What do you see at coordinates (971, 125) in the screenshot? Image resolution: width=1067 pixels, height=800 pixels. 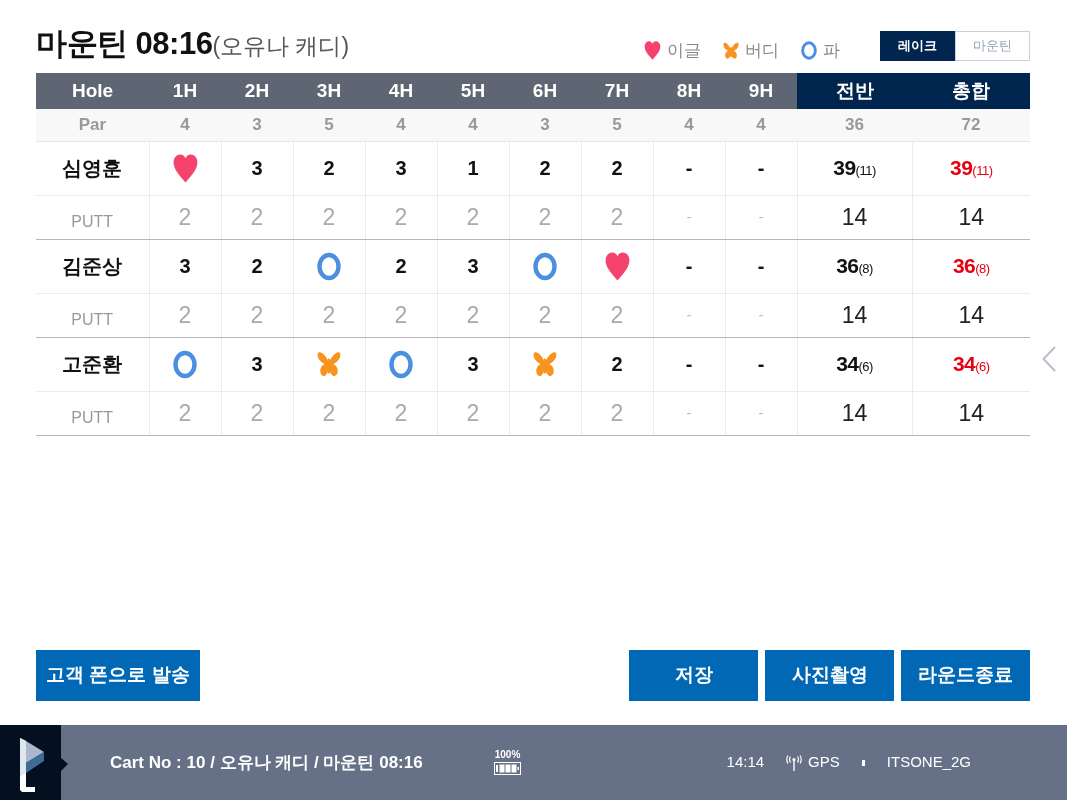 I see `par-cell: 72` at bounding box center [971, 125].